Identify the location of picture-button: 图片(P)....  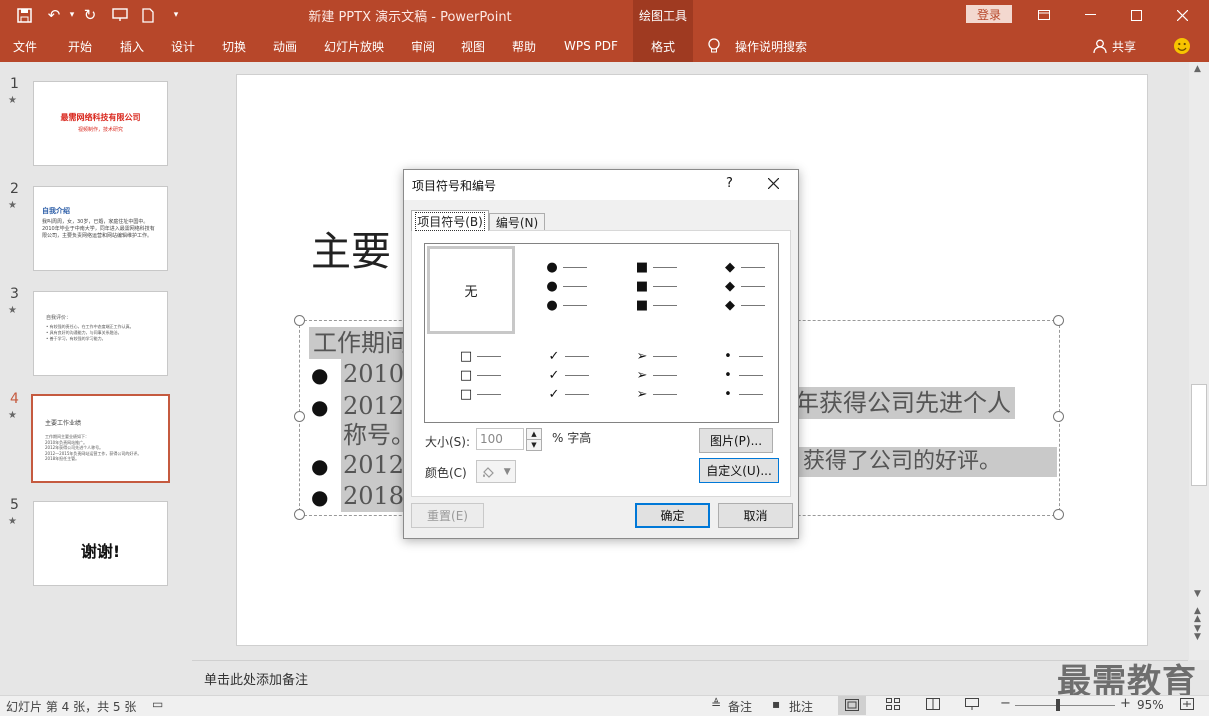
(736, 440).